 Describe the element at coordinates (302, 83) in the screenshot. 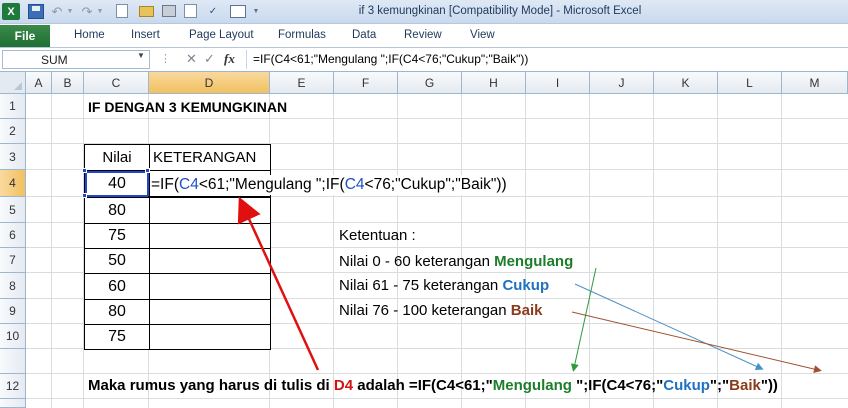

I see `column-header-e: E` at that location.